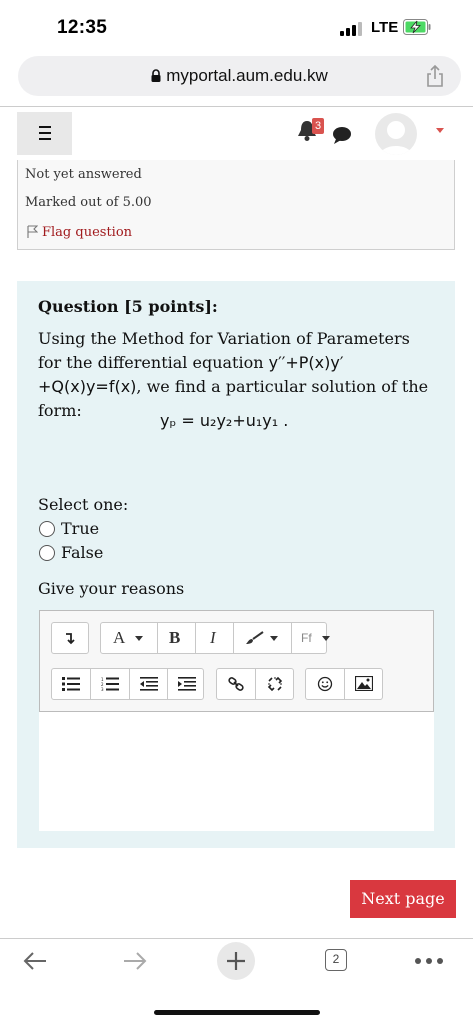 Image resolution: width=473 pixels, height=1024 pixels. I want to click on url-text: myportal.aum.edu.kw, so click(247, 75).